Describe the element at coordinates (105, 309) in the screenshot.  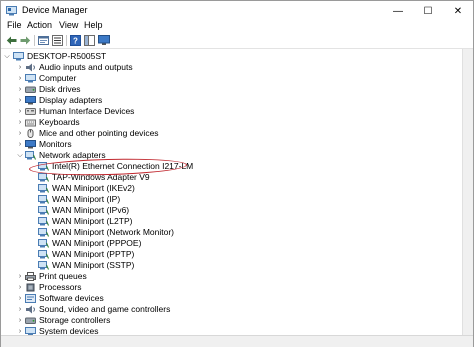
I see `category-label: Sound, video and game controllers` at that location.